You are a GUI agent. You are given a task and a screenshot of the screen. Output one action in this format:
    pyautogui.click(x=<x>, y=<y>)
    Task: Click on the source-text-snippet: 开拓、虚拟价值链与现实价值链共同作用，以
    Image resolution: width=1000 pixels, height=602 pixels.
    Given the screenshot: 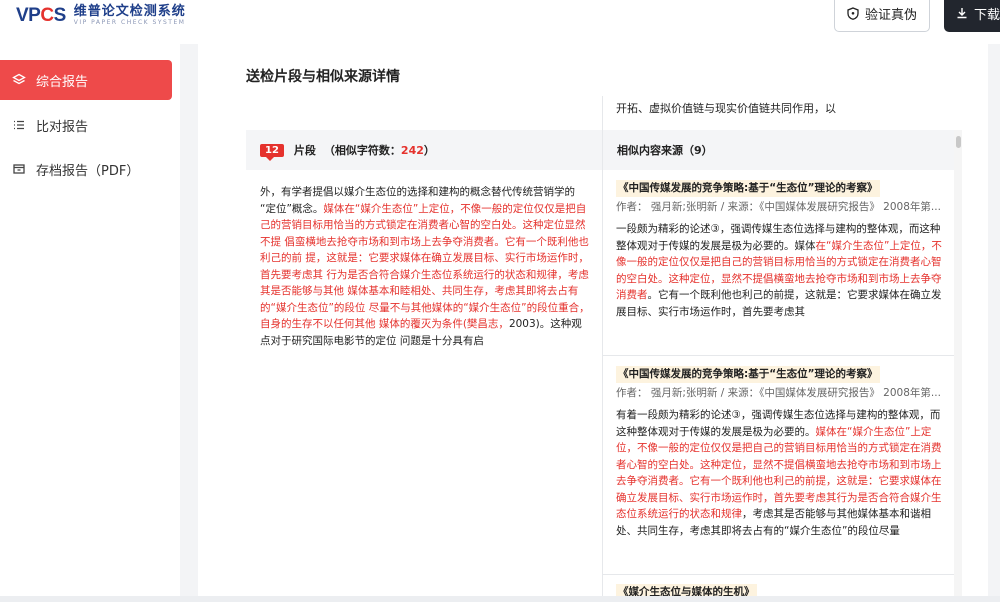 What is the action you would take?
    pyautogui.click(x=726, y=108)
    